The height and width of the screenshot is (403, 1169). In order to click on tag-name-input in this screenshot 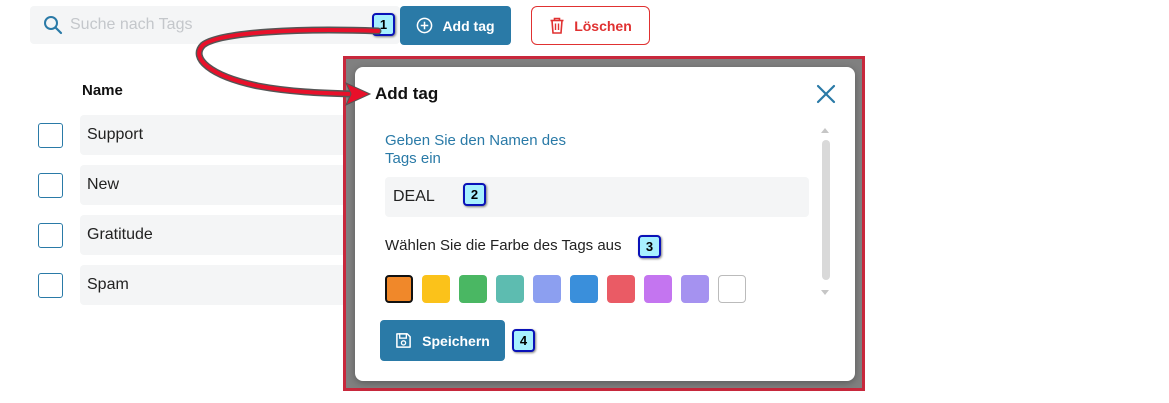, I will do `click(597, 197)`.